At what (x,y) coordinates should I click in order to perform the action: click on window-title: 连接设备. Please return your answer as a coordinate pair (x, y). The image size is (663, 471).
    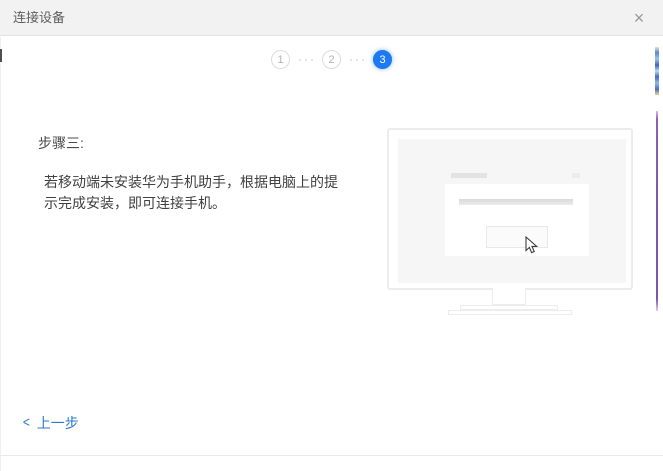
    Looking at the image, I should click on (39, 17).